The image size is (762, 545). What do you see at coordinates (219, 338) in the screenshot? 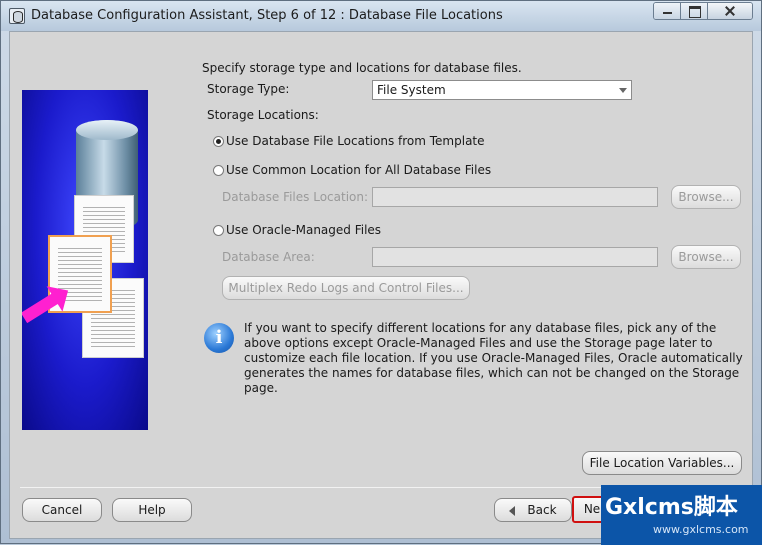
I see `info-icon: i` at bounding box center [219, 338].